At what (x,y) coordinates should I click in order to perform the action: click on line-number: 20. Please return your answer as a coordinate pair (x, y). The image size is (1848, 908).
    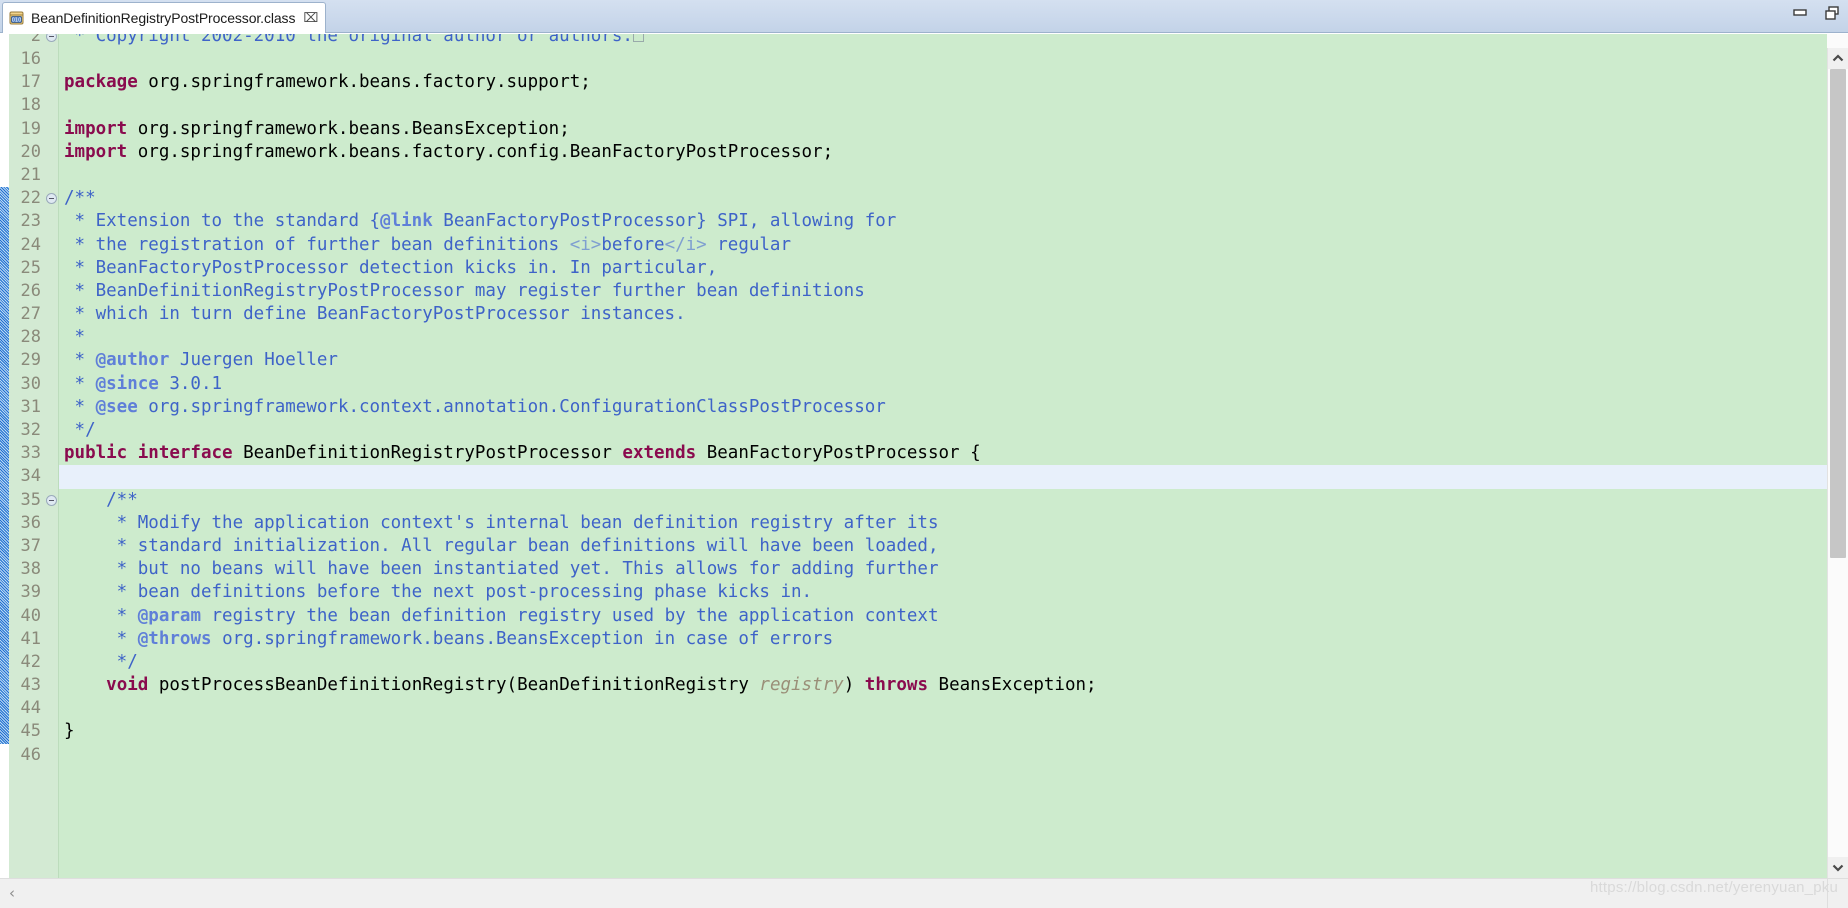
    Looking at the image, I should click on (30, 151).